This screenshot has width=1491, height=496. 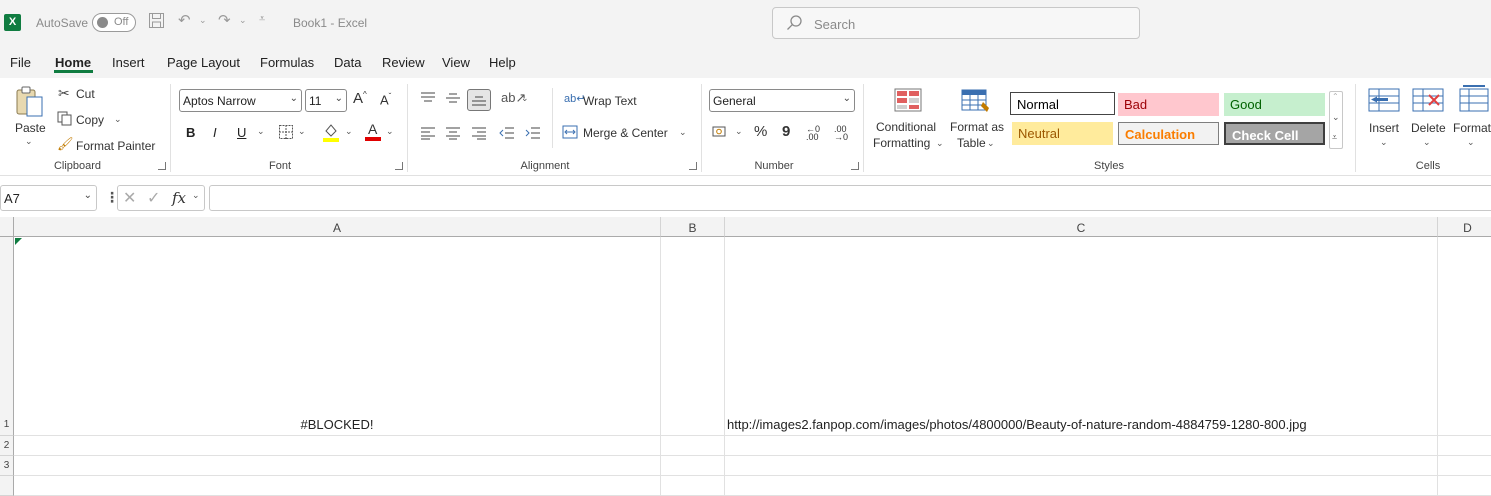 I want to click on cell-c2, so click(x=1081, y=446).